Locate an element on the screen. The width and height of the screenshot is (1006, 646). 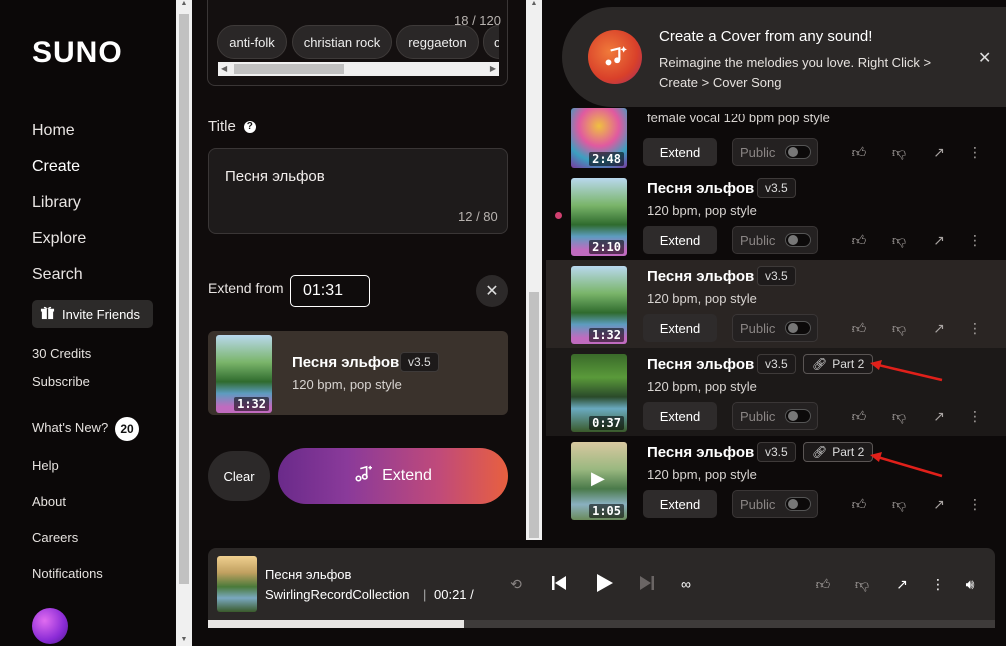
scroll-left-arrow-icon: ◀ is located at coordinates (224, 68).